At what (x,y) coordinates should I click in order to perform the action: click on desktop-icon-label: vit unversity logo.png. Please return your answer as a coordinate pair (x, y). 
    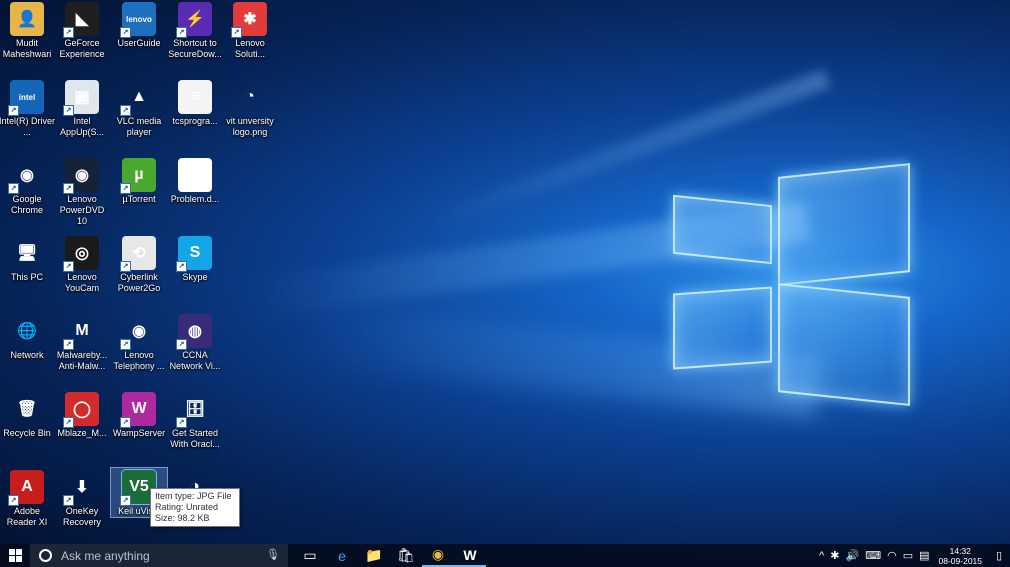
    Looking at the image, I should click on (250, 126).